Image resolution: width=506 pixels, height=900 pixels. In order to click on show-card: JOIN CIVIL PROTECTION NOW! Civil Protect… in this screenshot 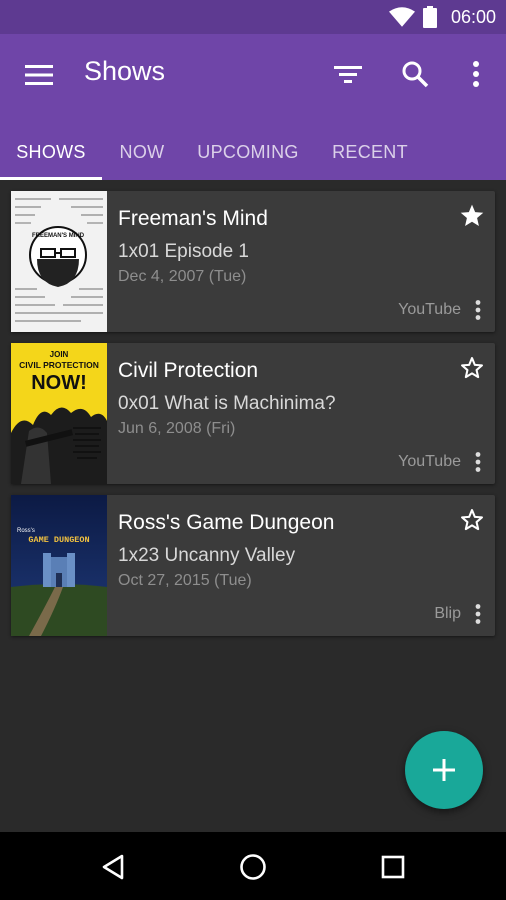, I will do `click(253, 413)`.